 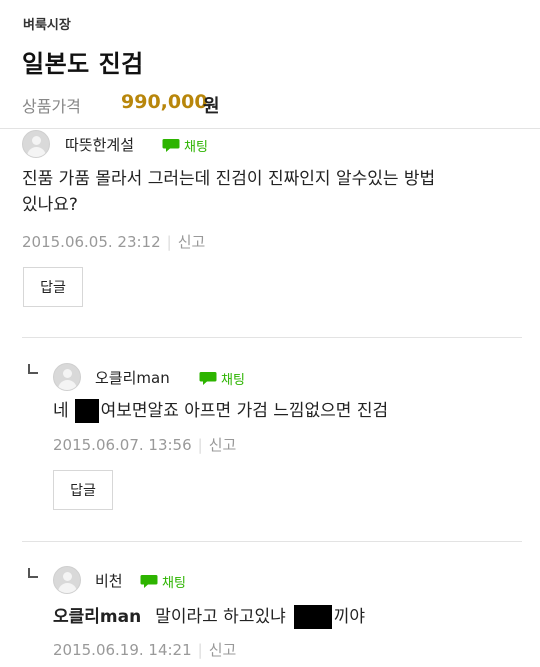 What do you see at coordinates (164, 102) in the screenshot?
I see `price-value: 990,000` at bounding box center [164, 102].